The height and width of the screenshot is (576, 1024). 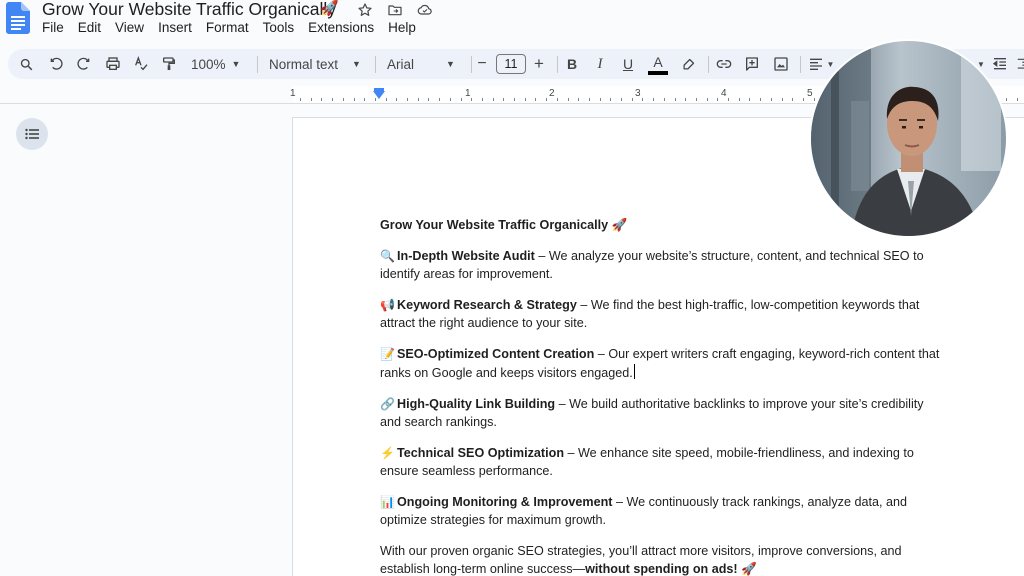 What do you see at coordinates (421, 64) in the screenshot?
I see `font-family-dropdown: Arial ▼` at bounding box center [421, 64].